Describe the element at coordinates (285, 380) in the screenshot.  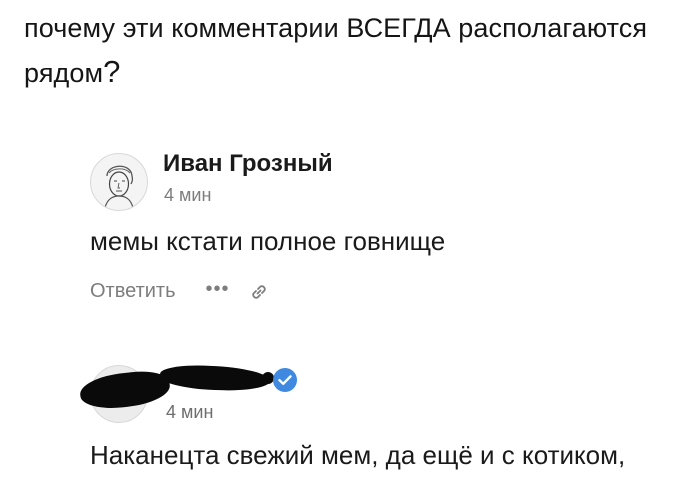
I see `verified-badge-icon` at that location.